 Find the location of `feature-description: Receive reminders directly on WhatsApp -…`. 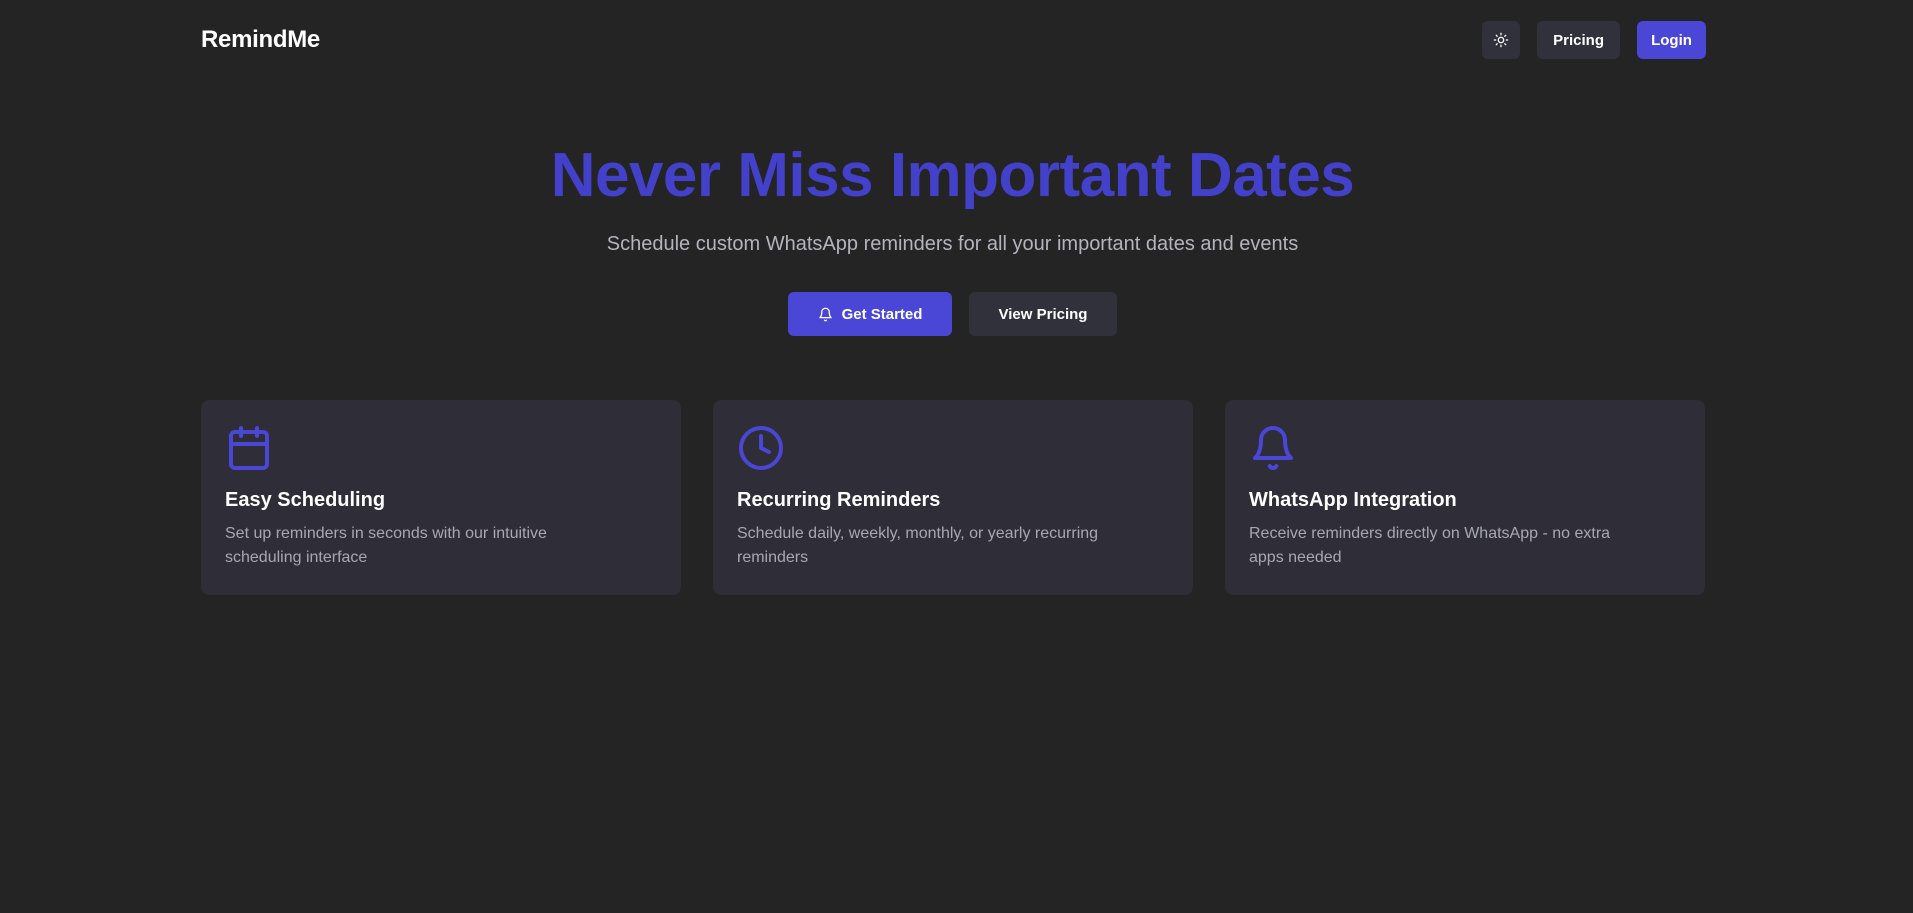

feature-description: Receive reminders directly on WhatsApp -… is located at coordinates (1430, 545).